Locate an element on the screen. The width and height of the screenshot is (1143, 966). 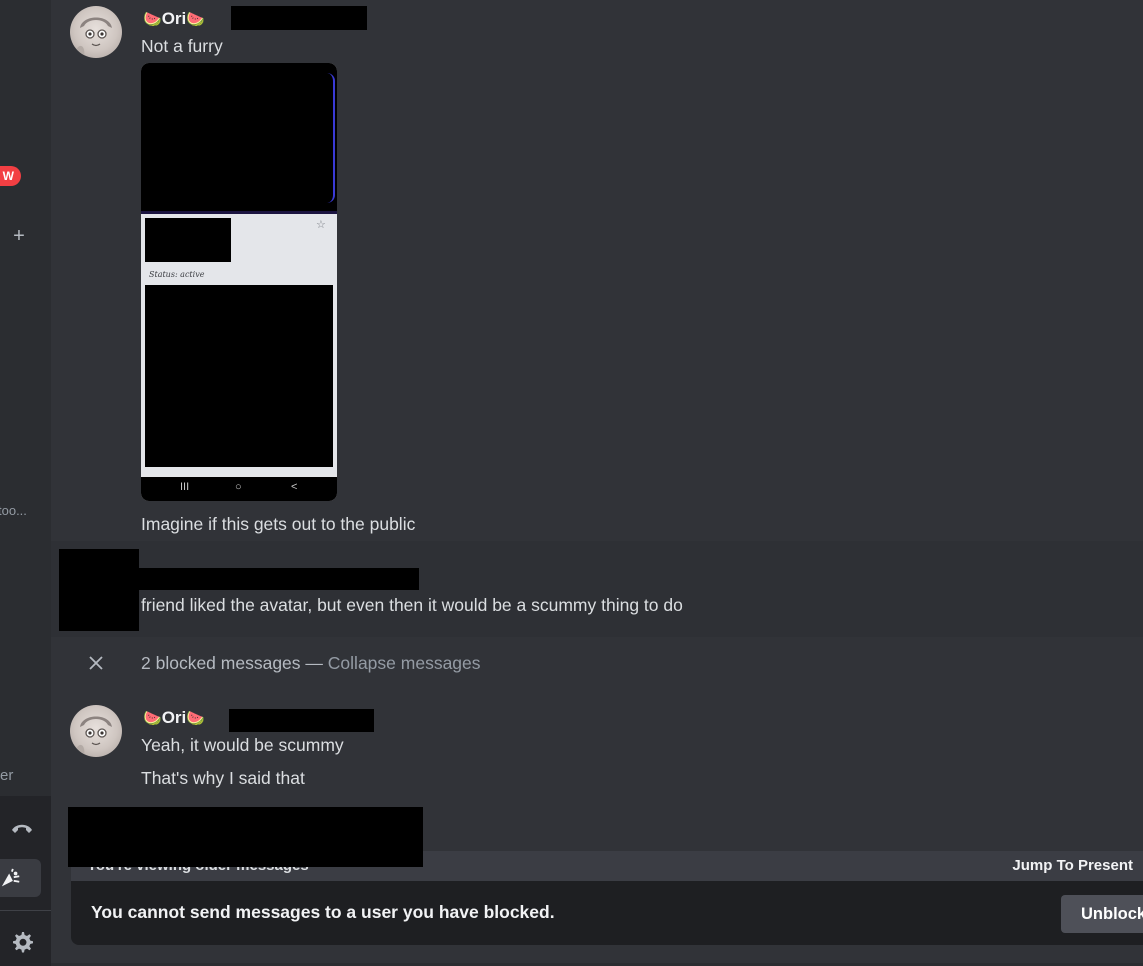
new-badge: W is located at coordinates (10, 176).